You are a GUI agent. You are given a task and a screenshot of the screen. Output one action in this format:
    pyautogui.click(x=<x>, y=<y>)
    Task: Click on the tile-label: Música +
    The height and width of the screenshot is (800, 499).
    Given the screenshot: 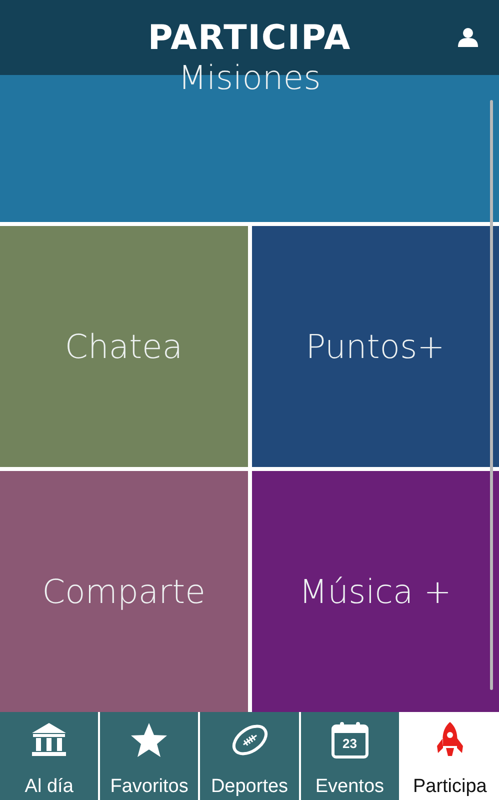 What is the action you would take?
    pyautogui.click(x=375, y=591)
    